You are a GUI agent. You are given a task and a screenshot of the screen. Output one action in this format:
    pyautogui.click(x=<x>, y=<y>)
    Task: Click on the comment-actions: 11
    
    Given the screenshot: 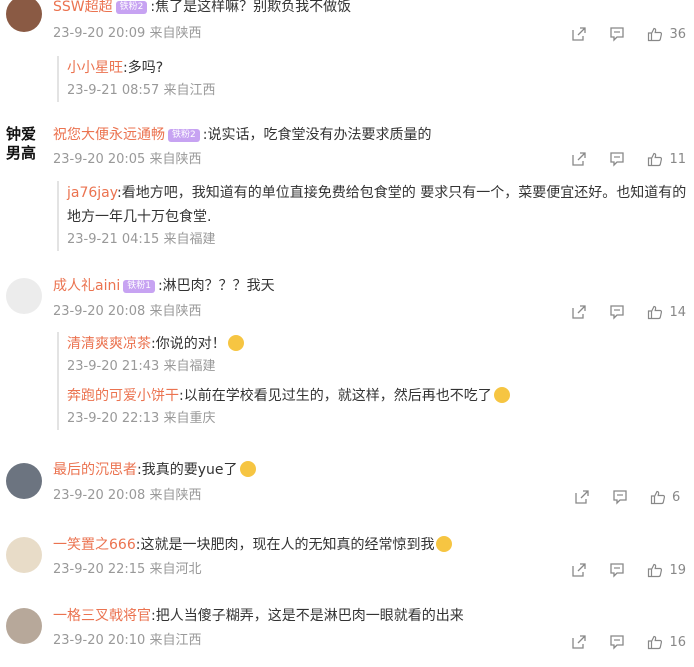 What is the action you would take?
    pyautogui.click(x=617, y=159)
    